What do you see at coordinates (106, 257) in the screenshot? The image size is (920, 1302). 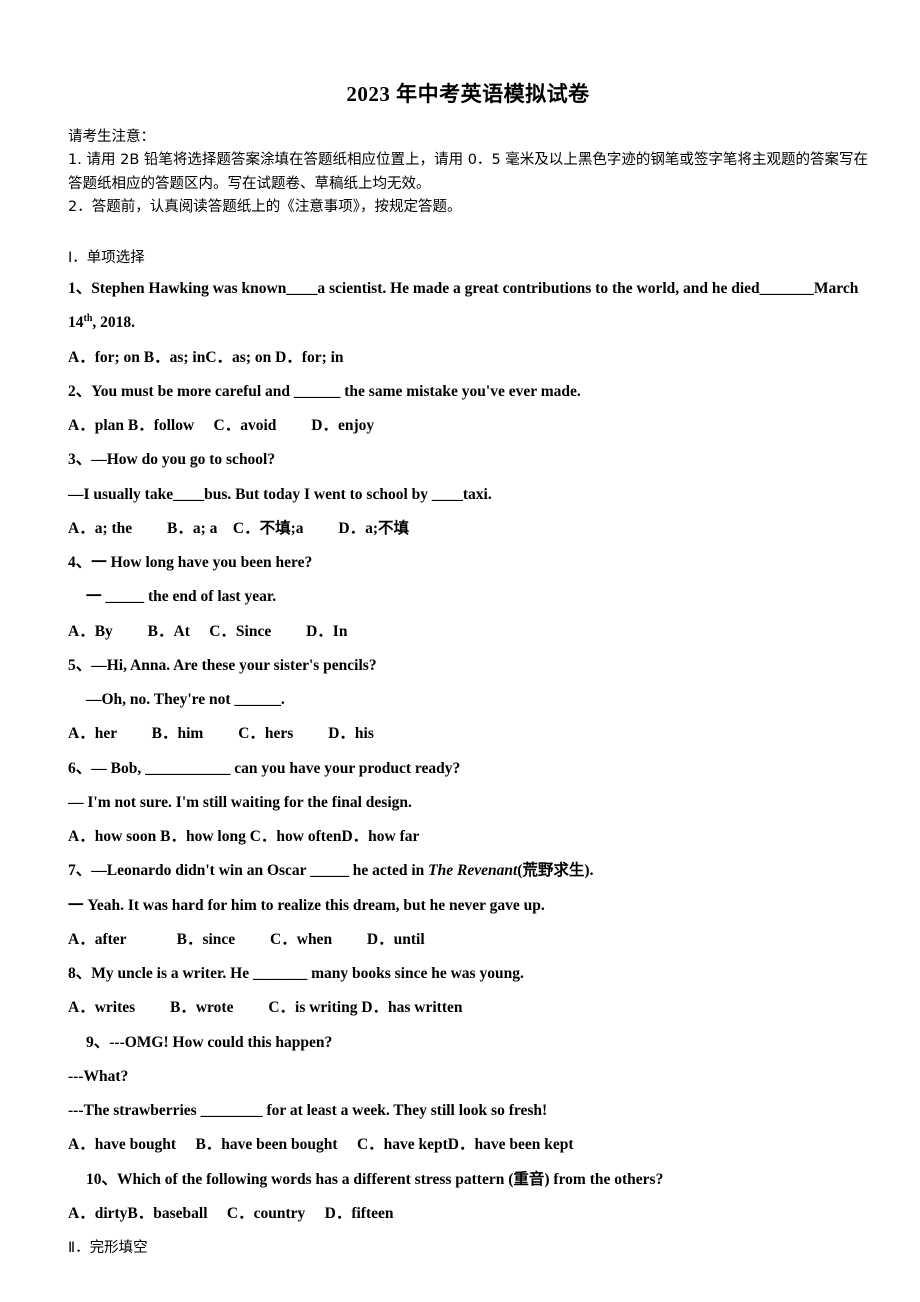 I see `section-heading-one: Ⅰ．单项选择` at bounding box center [106, 257].